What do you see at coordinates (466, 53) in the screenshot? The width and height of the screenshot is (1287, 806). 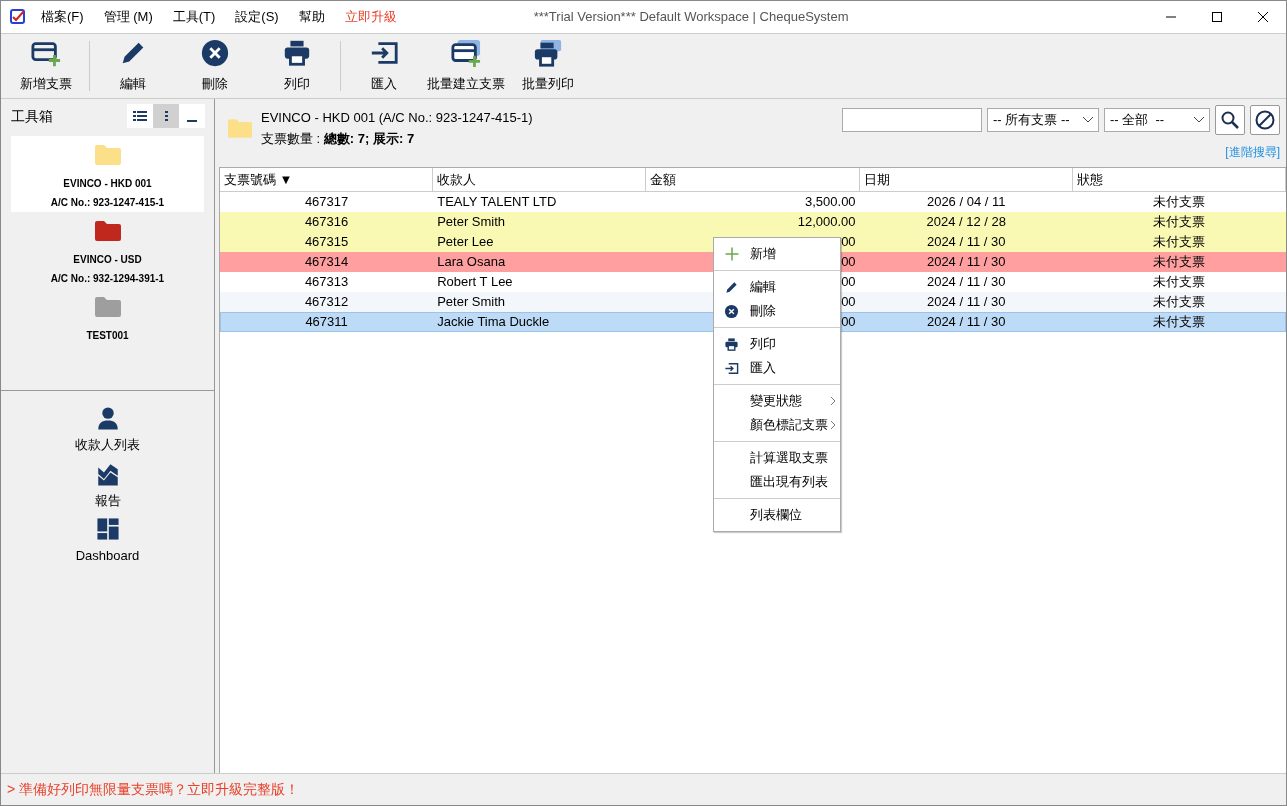 I see `cards-plus-icon` at bounding box center [466, 53].